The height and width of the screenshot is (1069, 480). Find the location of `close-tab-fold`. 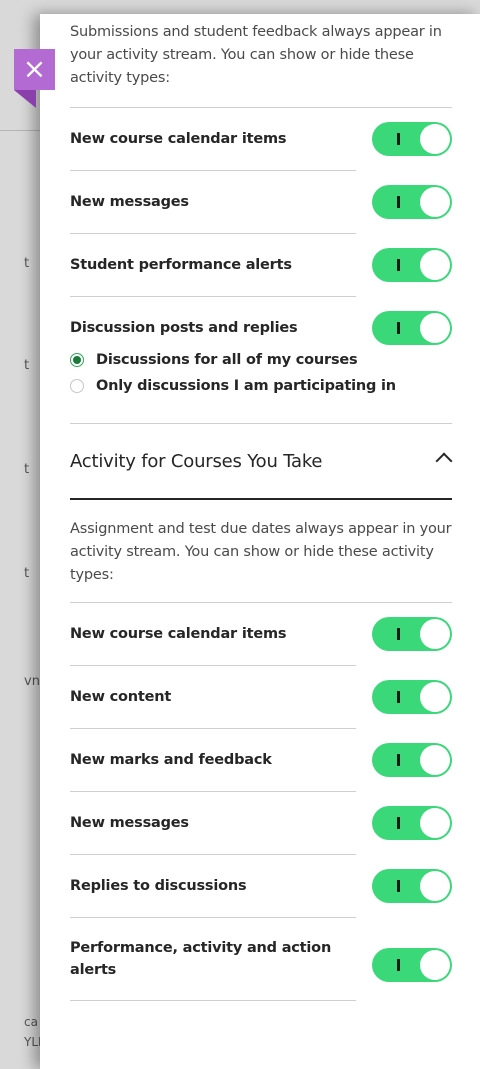

close-tab-fold is located at coordinates (25, 99).